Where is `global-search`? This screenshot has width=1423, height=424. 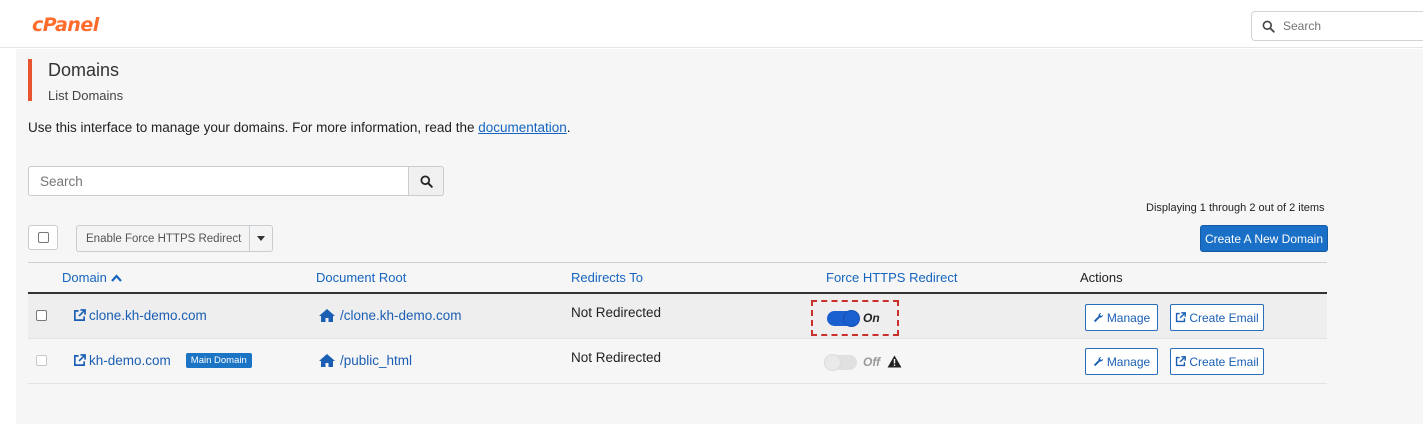 global-search is located at coordinates (1337, 26).